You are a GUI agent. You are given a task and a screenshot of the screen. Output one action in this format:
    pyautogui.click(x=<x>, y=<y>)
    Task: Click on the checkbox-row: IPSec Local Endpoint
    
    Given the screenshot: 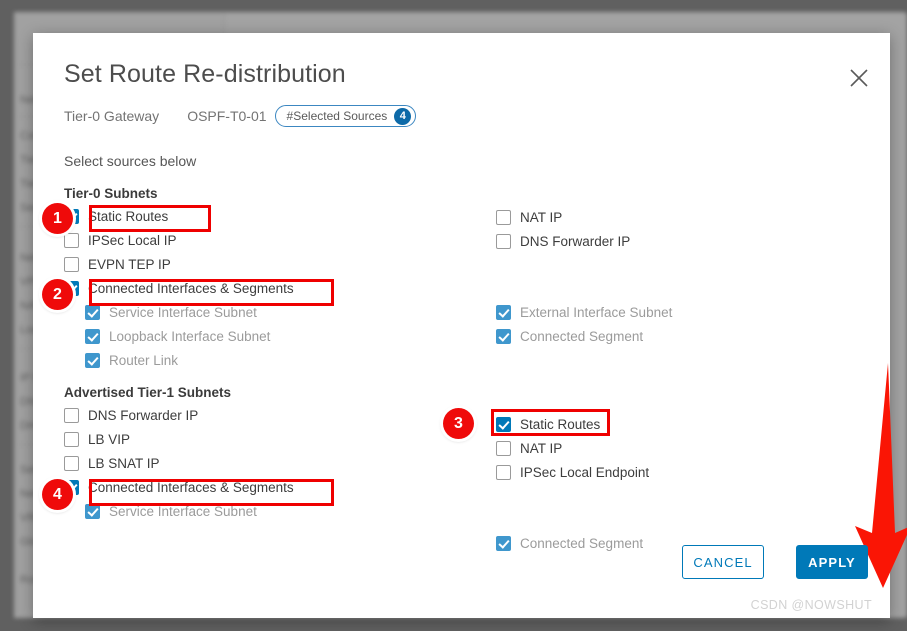 What is the action you would take?
    pyautogui.click(x=661, y=472)
    